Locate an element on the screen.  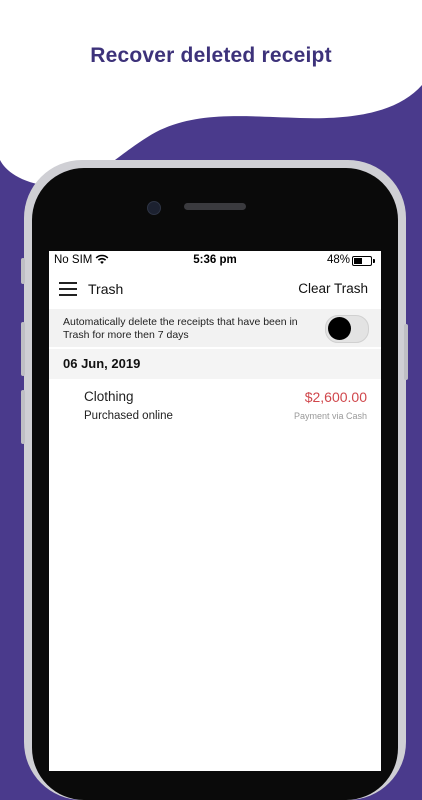
battery-icon is located at coordinates (363, 261).